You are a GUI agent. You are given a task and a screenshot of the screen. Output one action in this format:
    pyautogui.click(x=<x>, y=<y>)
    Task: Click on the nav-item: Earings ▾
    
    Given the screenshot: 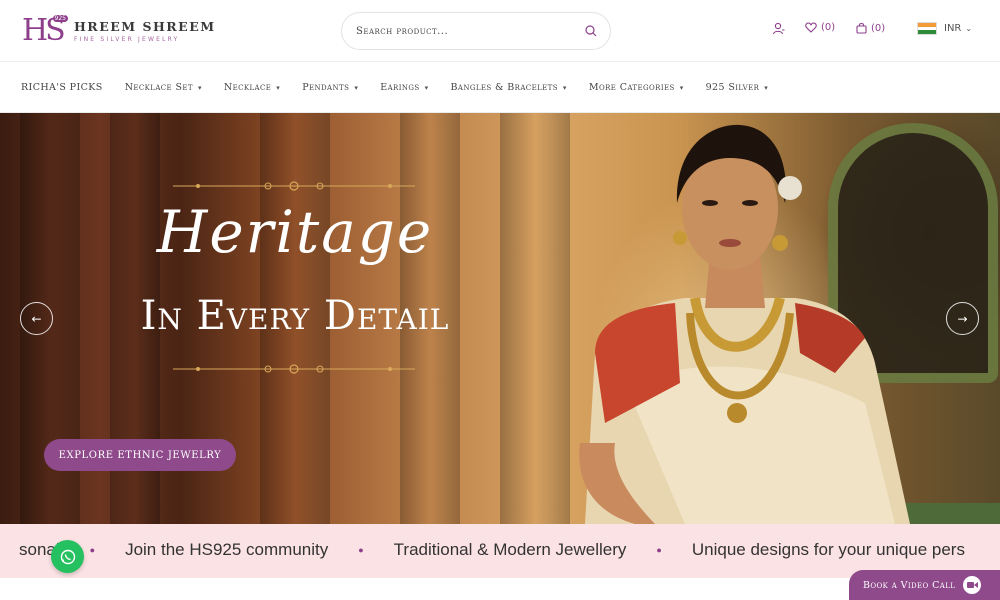 What is the action you would take?
    pyautogui.click(x=404, y=87)
    